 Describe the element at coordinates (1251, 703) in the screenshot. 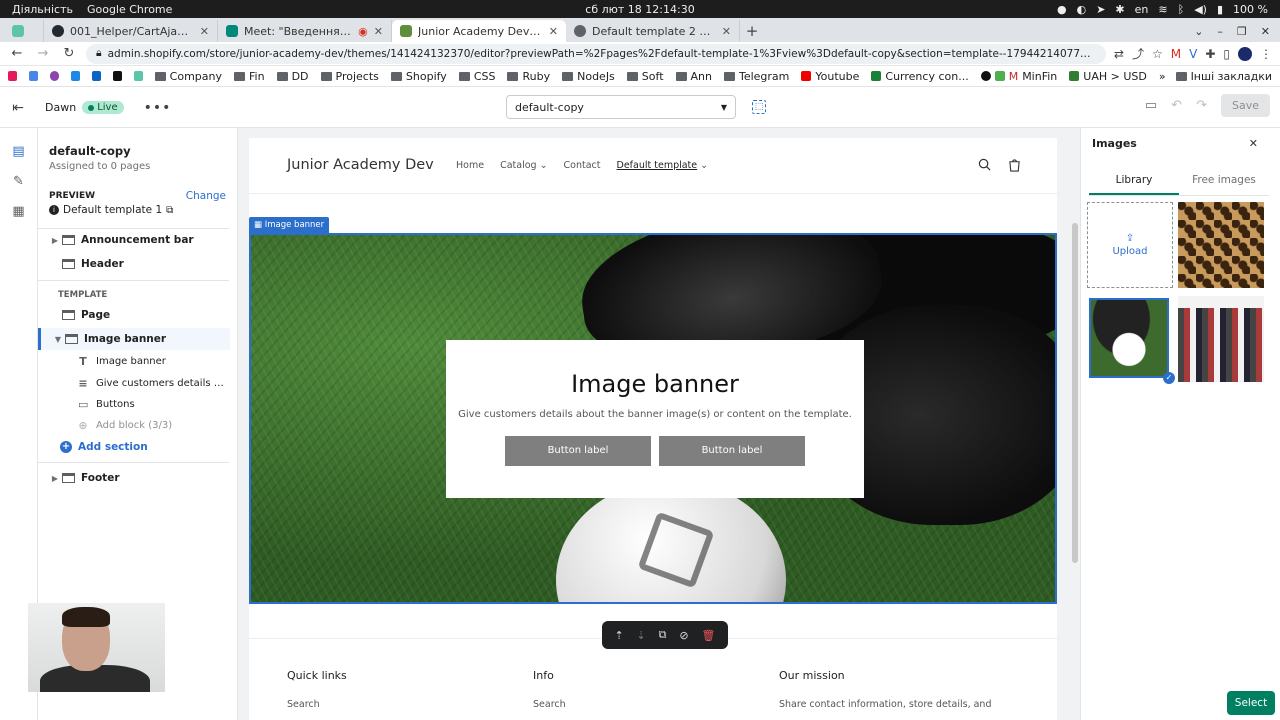

I see `select-button: Select` at that location.